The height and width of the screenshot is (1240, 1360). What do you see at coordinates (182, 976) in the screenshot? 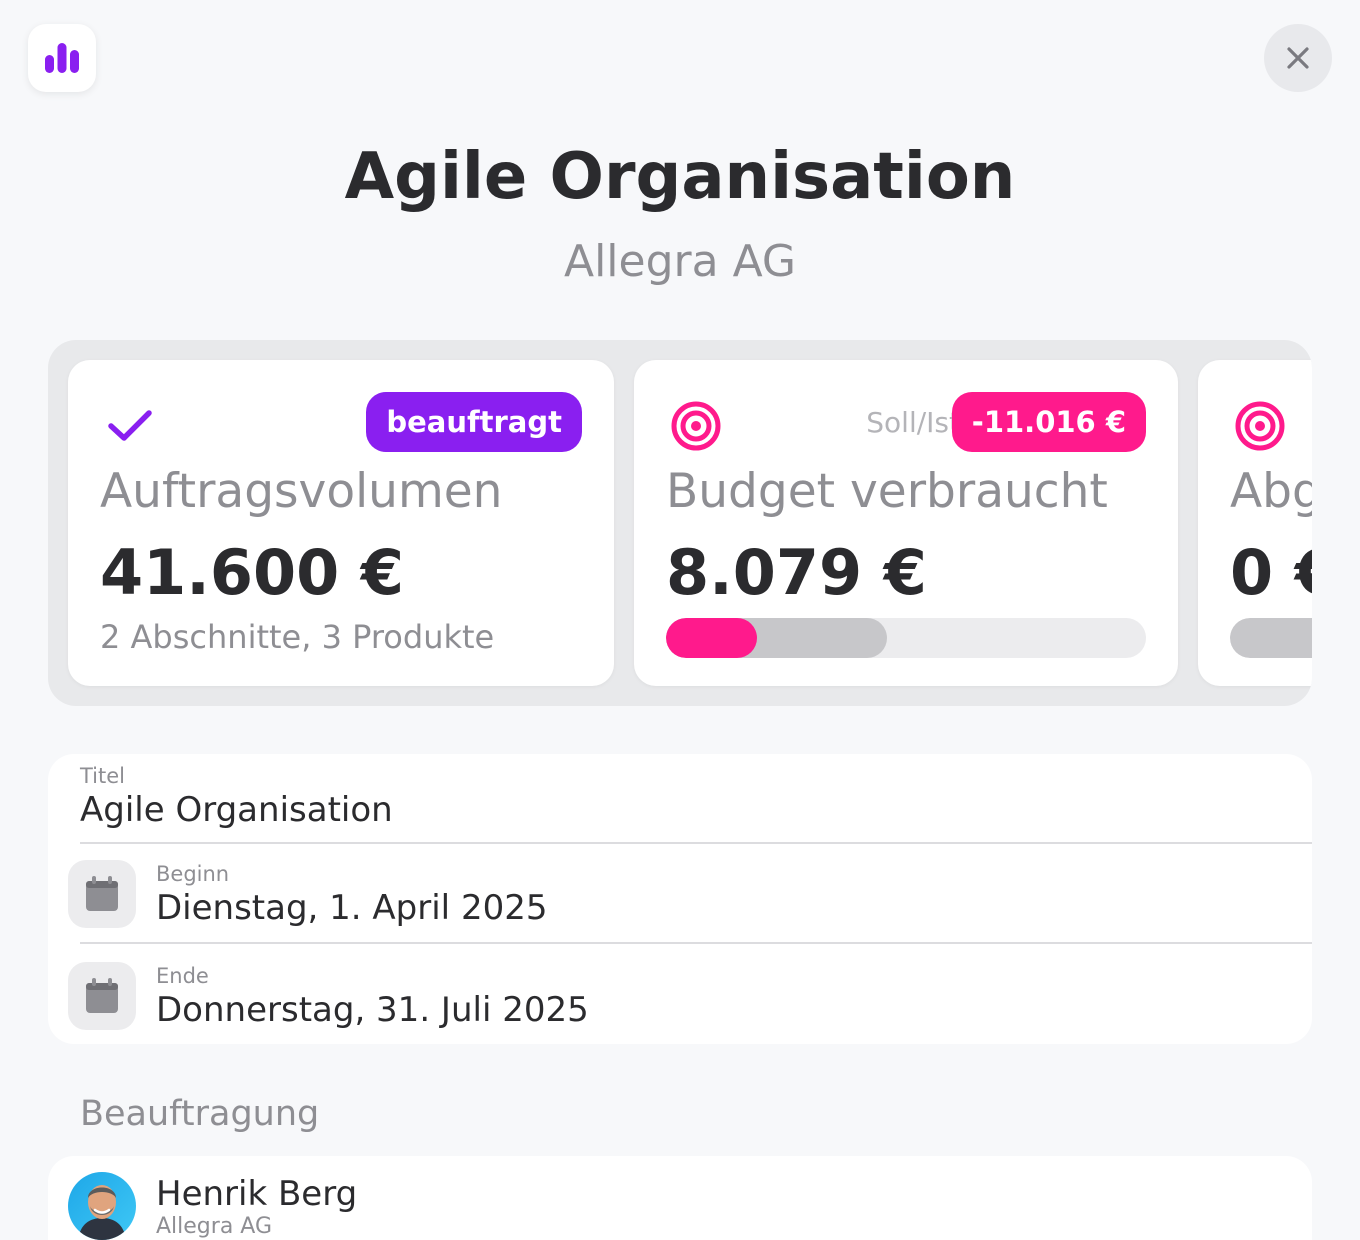
I see `end-date-label: Ende` at bounding box center [182, 976].